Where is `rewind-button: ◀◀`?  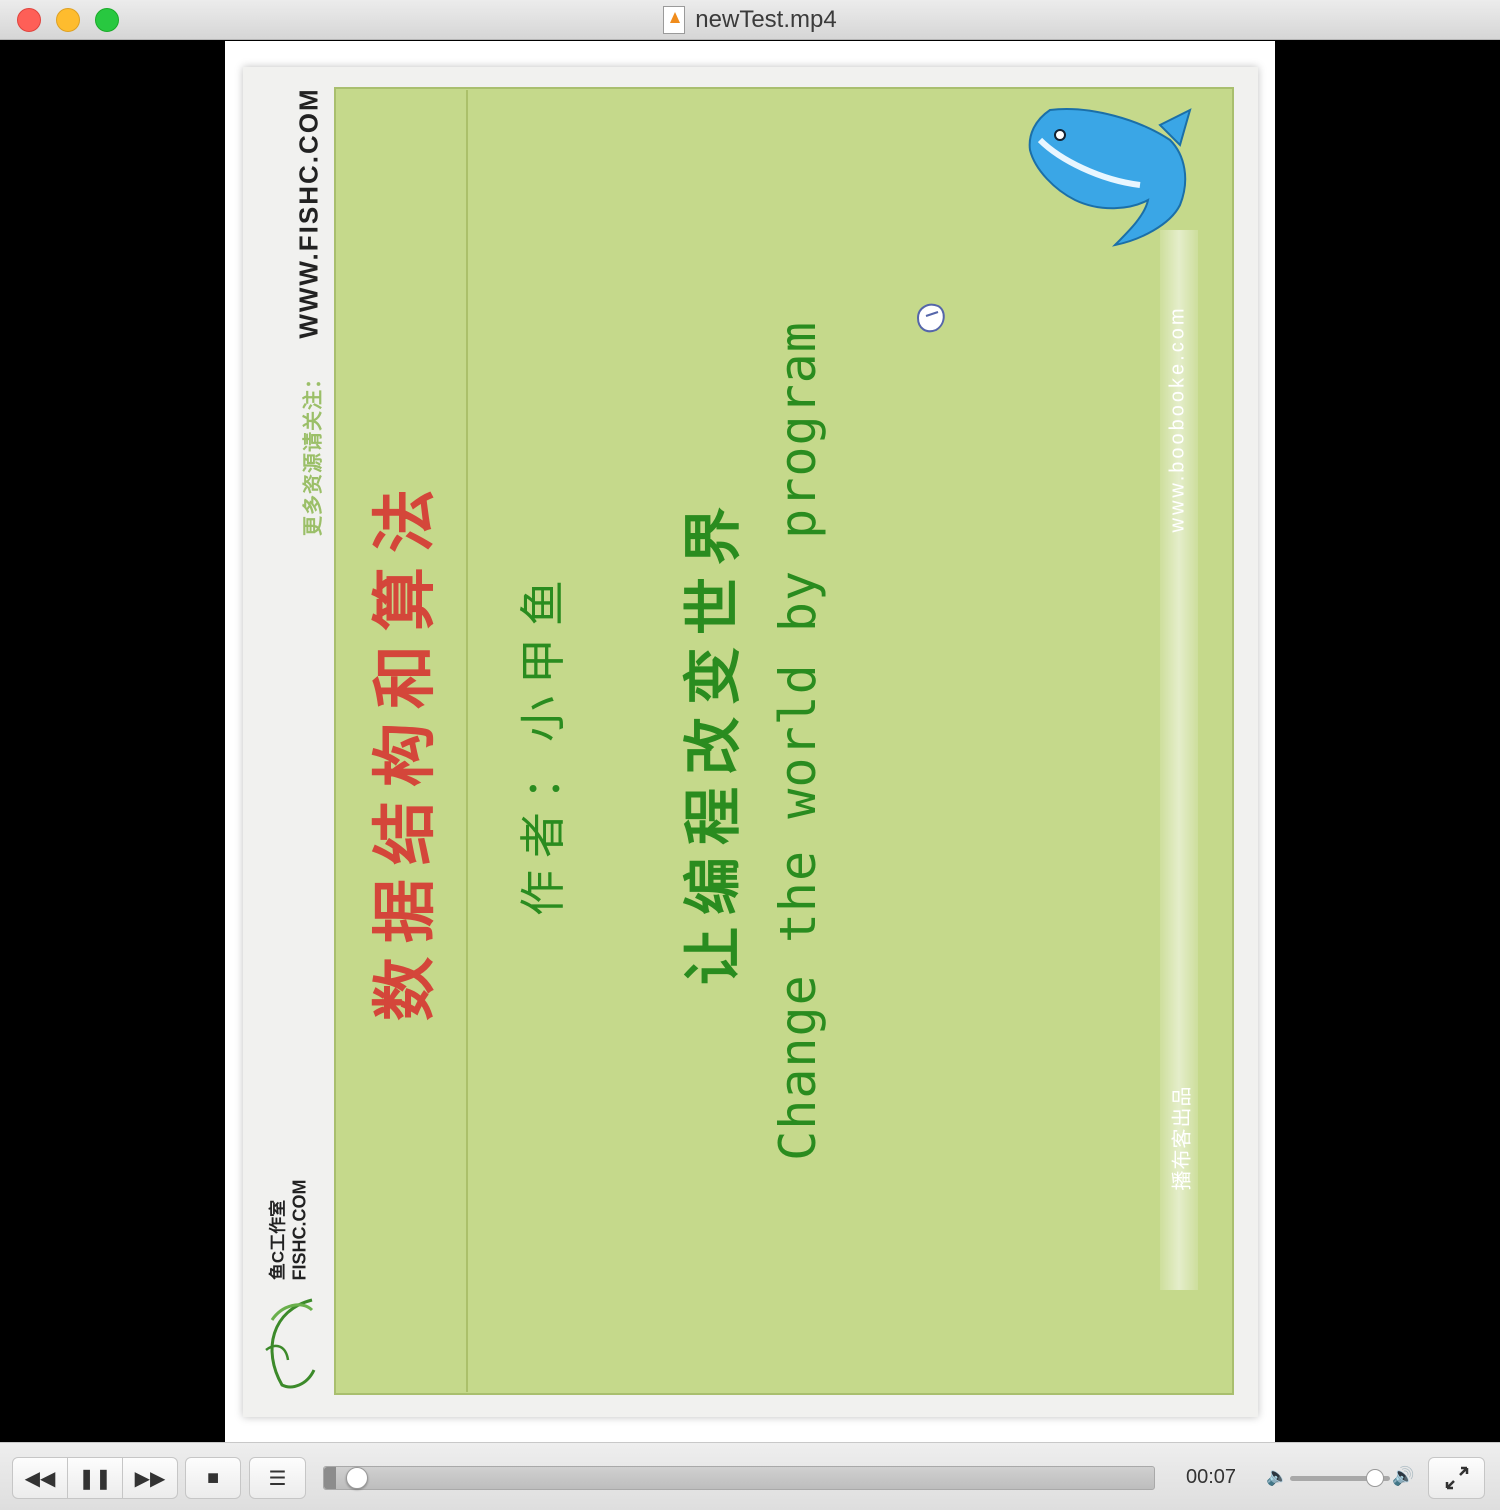
rewind-button: ◀◀ is located at coordinates (40, 1478).